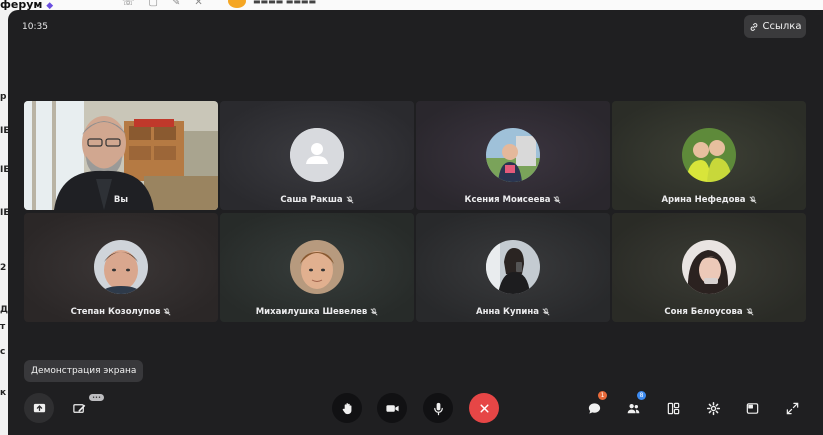  I want to click on participant-tile-self: Вы, so click(121, 155).